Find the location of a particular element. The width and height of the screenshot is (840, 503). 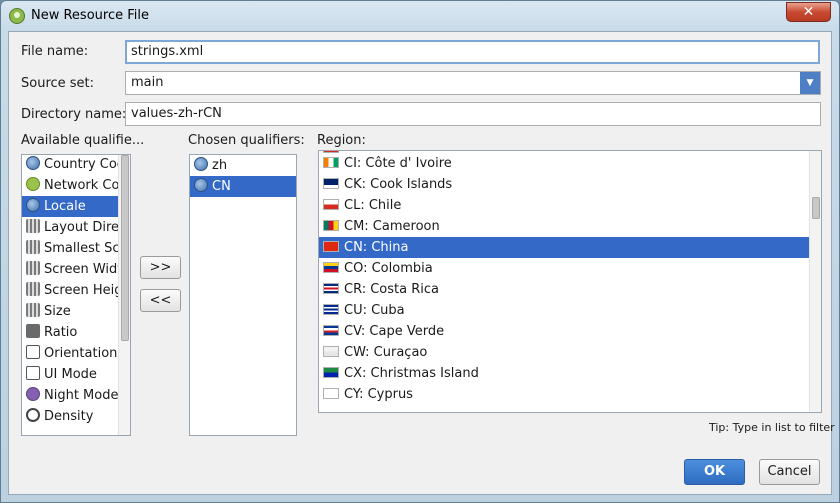

list-item: Country Cod is located at coordinates (73, 165).